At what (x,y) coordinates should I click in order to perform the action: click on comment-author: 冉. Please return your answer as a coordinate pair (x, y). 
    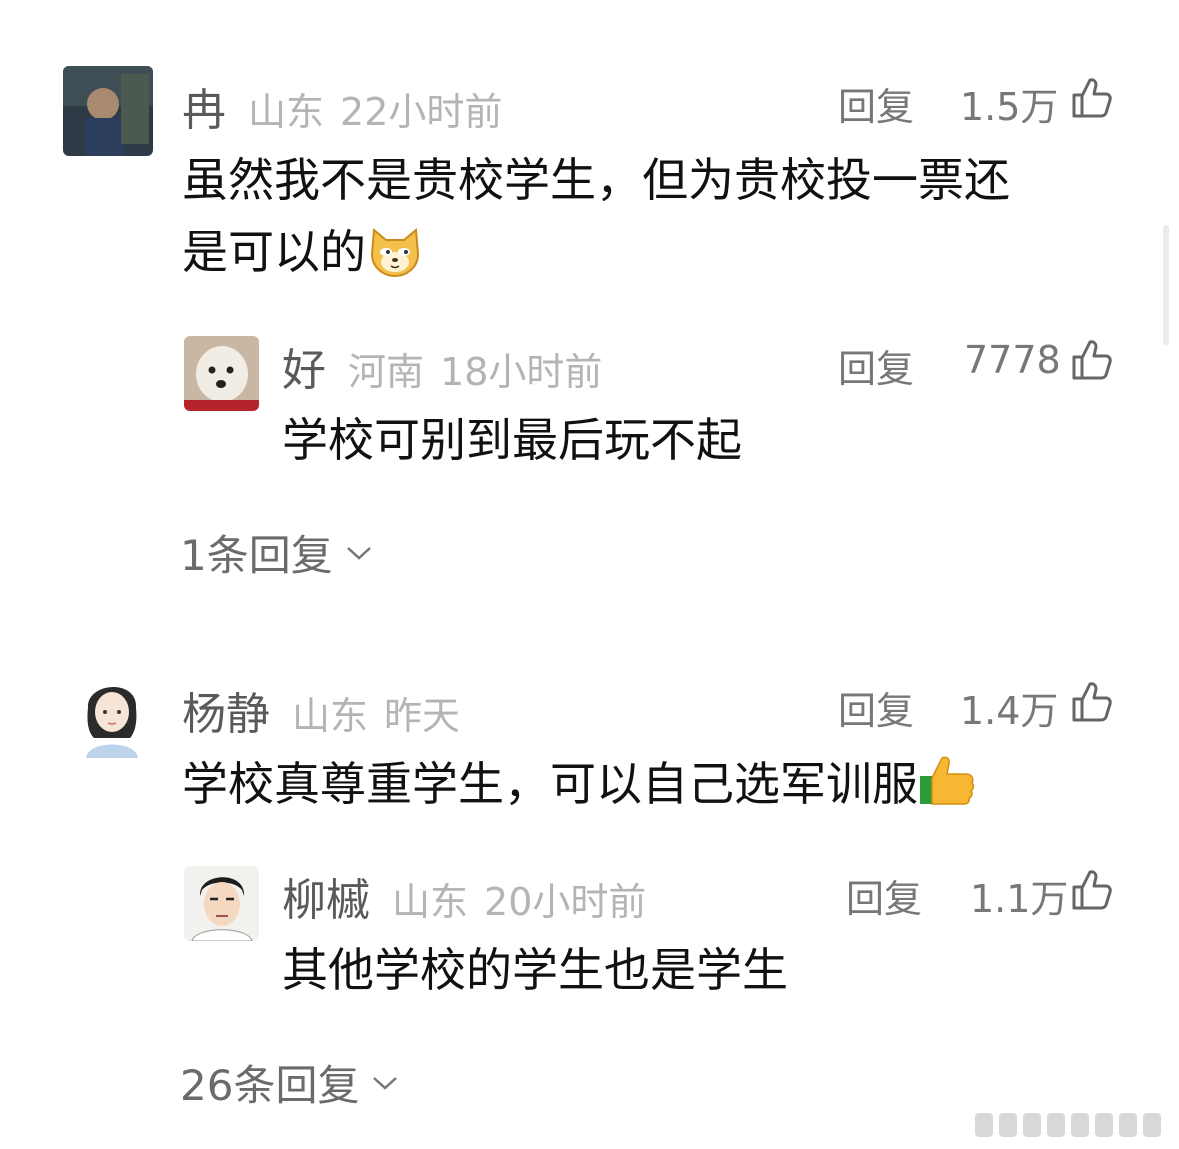
    Looking at the image, I should click on (204, 106).